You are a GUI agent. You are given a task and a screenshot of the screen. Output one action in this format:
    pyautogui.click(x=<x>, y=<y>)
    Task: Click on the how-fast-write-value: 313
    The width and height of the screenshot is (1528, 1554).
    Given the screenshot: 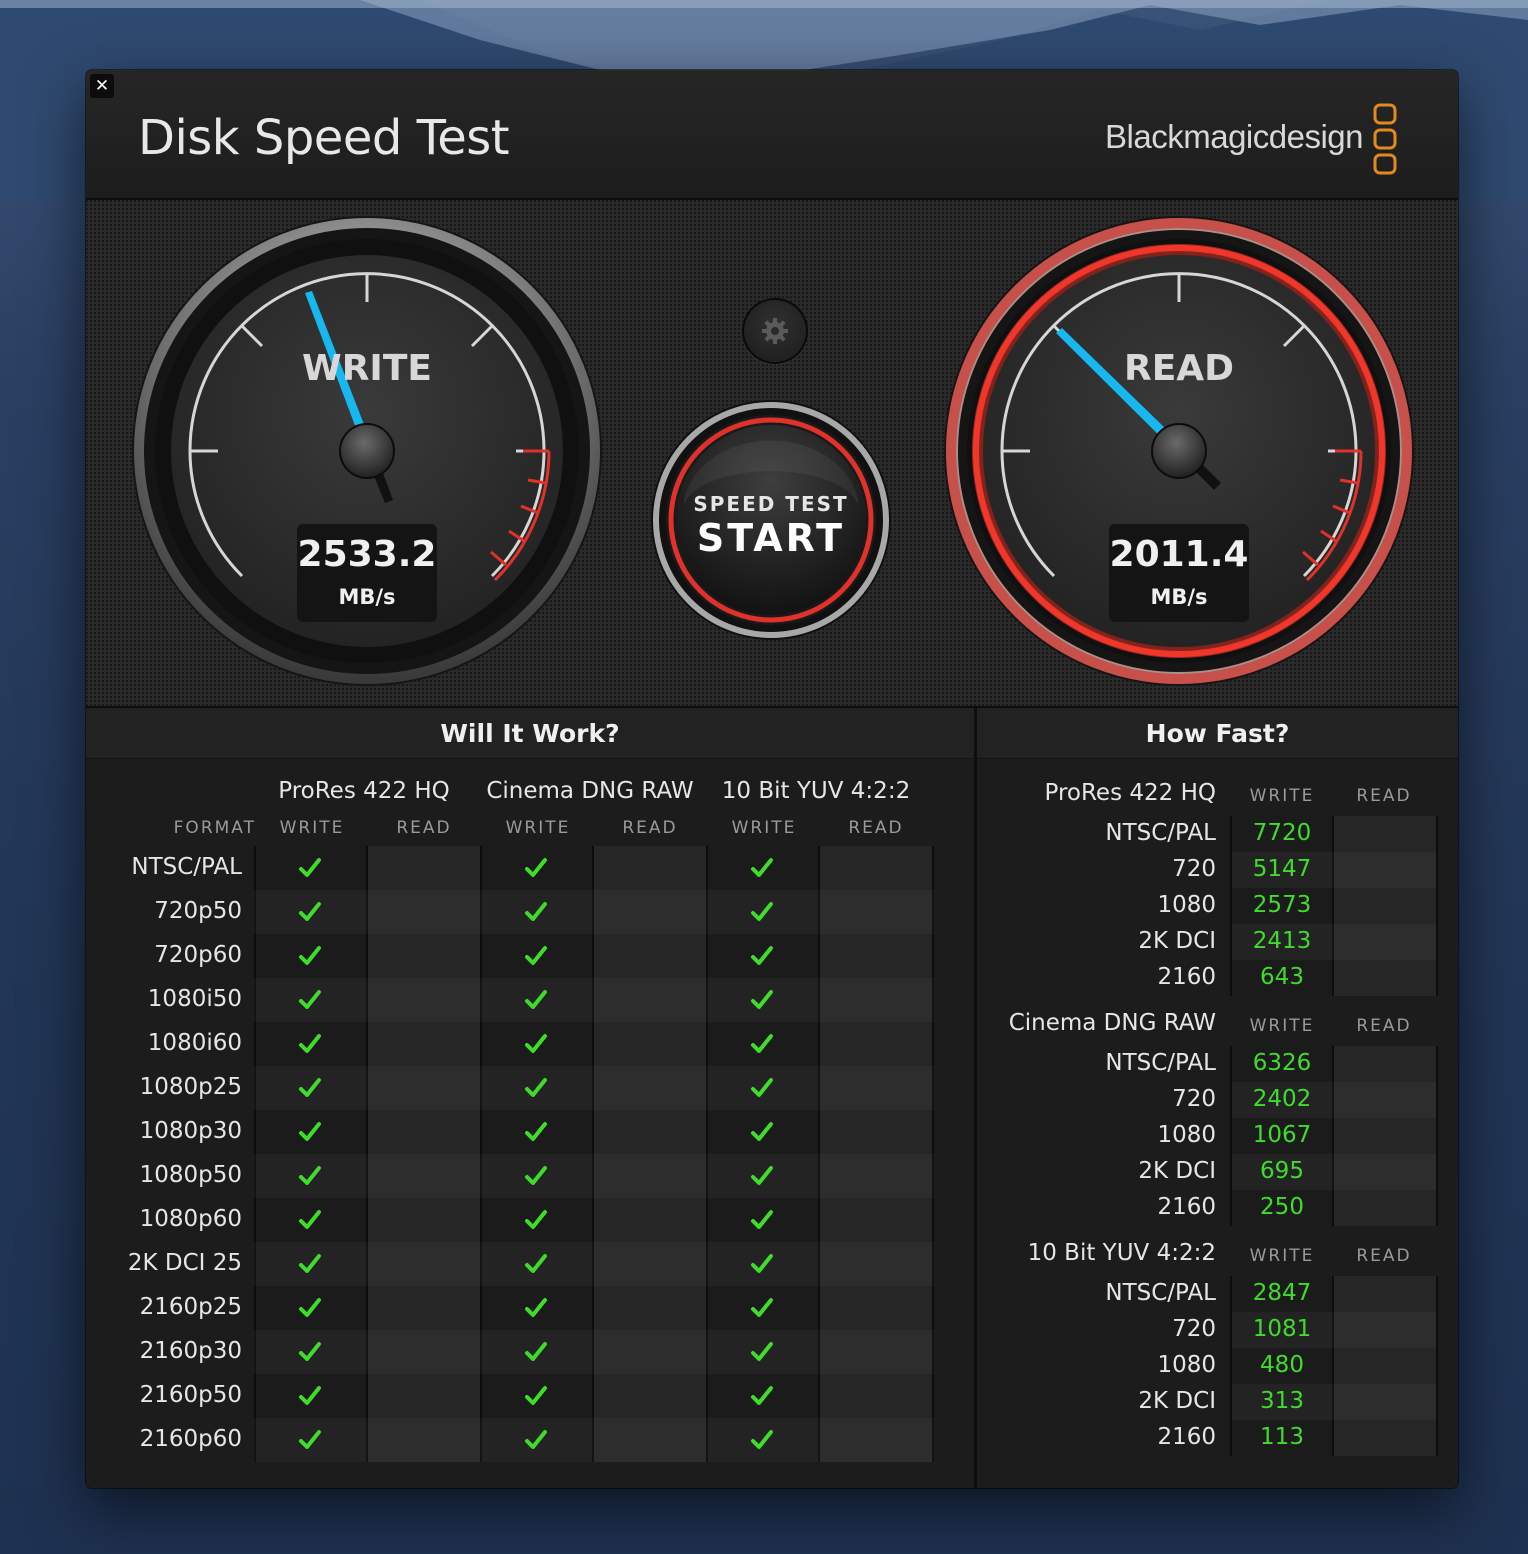 What is the action you would take?
    pyautogui.click(x=1282, y=1401)
    